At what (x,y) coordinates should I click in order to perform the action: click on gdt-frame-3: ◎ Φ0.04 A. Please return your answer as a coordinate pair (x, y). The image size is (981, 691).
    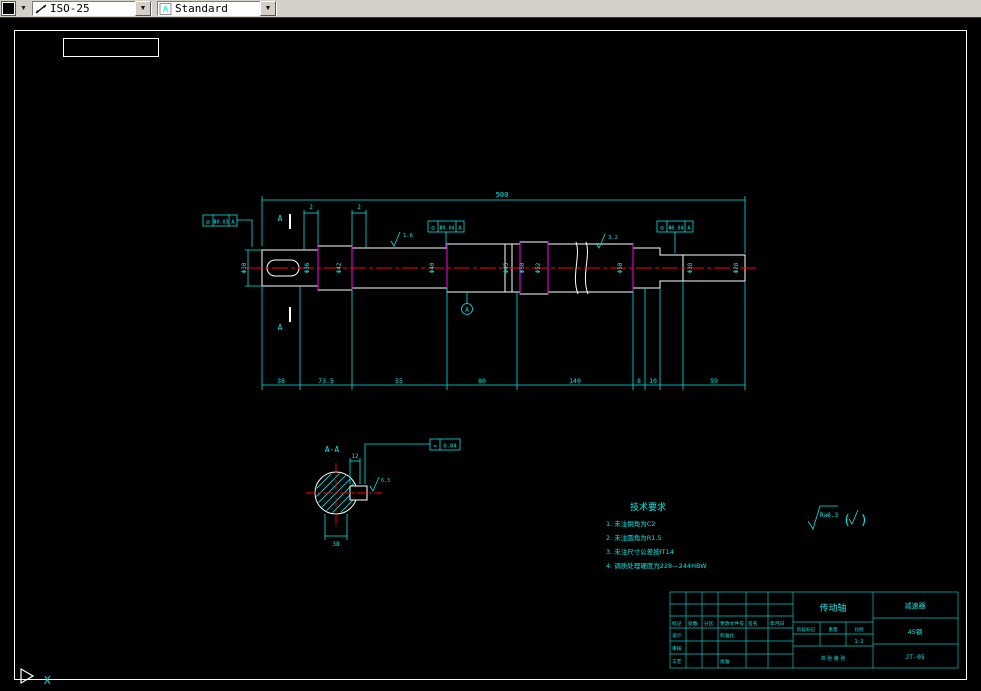
    Looking at the image, I should click on (675, 236).